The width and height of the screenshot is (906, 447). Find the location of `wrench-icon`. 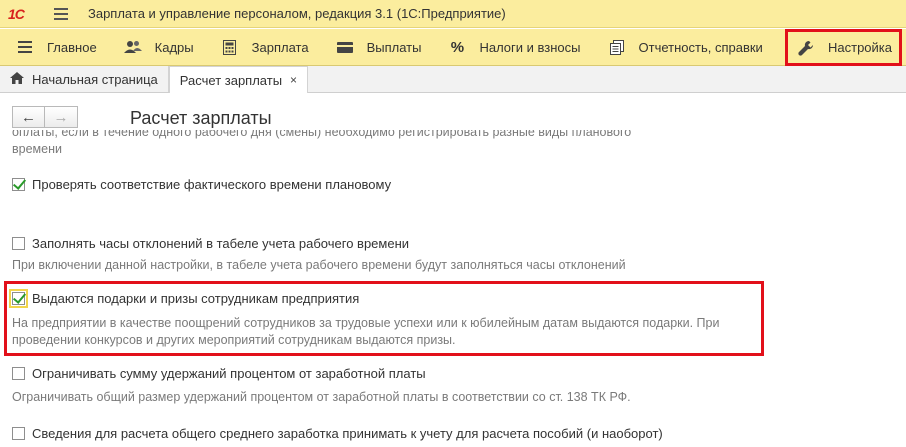

wrench-icon is located at coordinates (806, 48).